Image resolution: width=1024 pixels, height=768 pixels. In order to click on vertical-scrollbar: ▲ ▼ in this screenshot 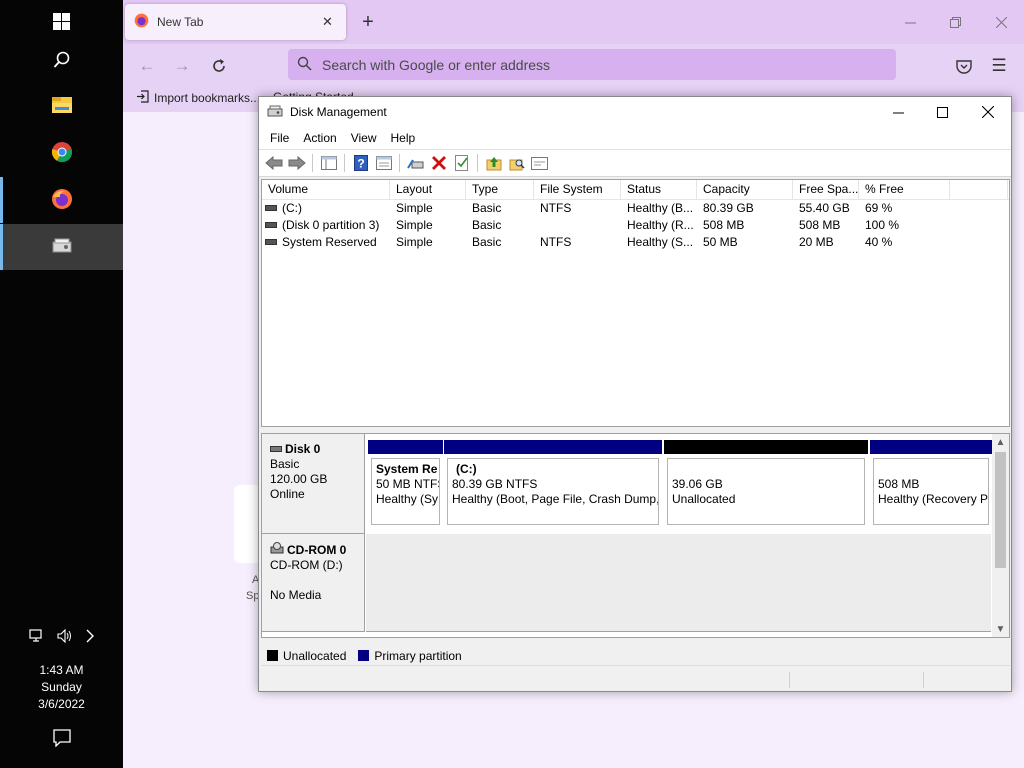, I will do `click(1000, 535)`.